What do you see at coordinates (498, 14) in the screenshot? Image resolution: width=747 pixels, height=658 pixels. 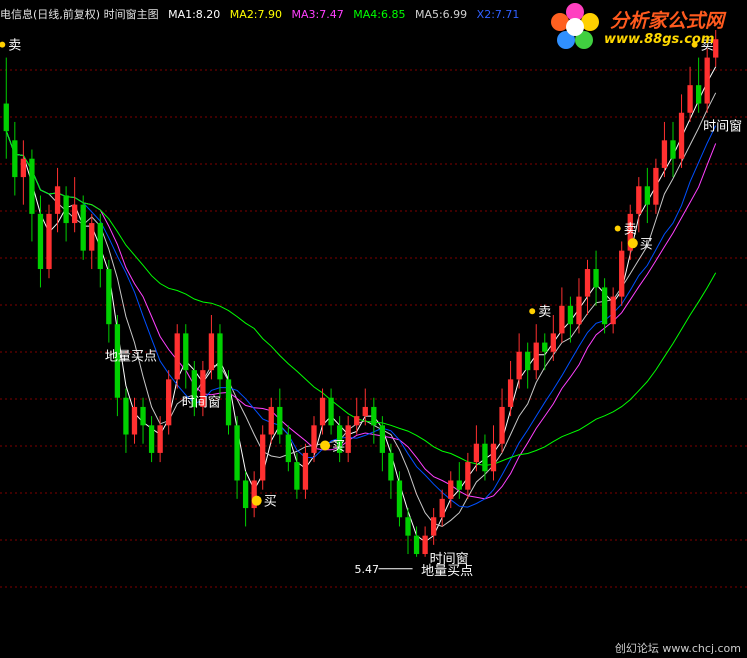 I see `x2-value: X2:7.71` at bounding box center [498, 14].